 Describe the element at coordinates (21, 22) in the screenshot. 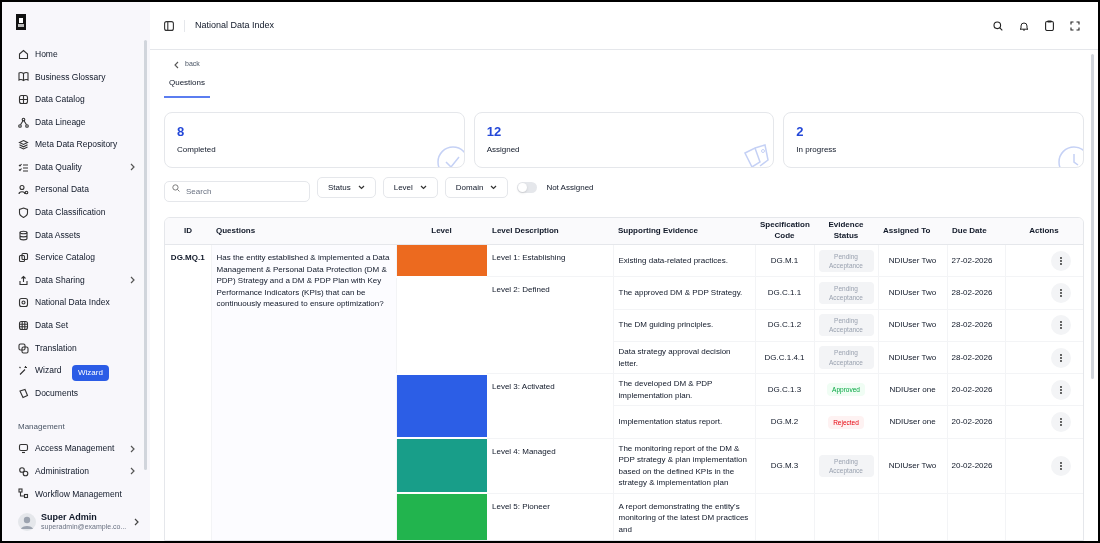

I see `logo-icon` at that location.